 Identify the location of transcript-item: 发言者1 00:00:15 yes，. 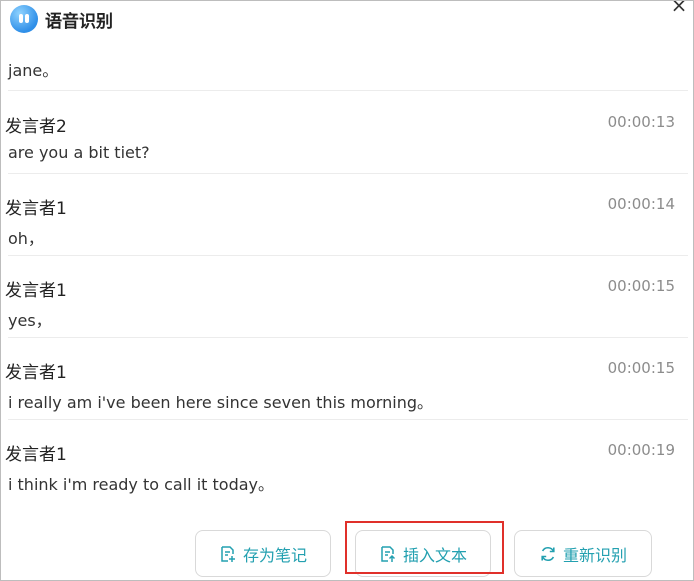
(347, 306).